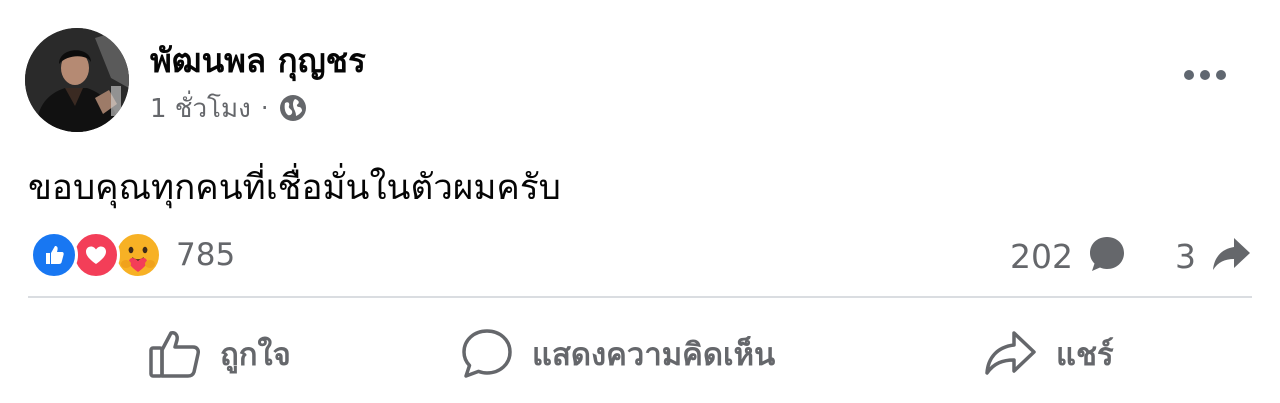 The width and height of the screenshot is (1280, 403). I want to click on more-options-button, so click(1205, 75).